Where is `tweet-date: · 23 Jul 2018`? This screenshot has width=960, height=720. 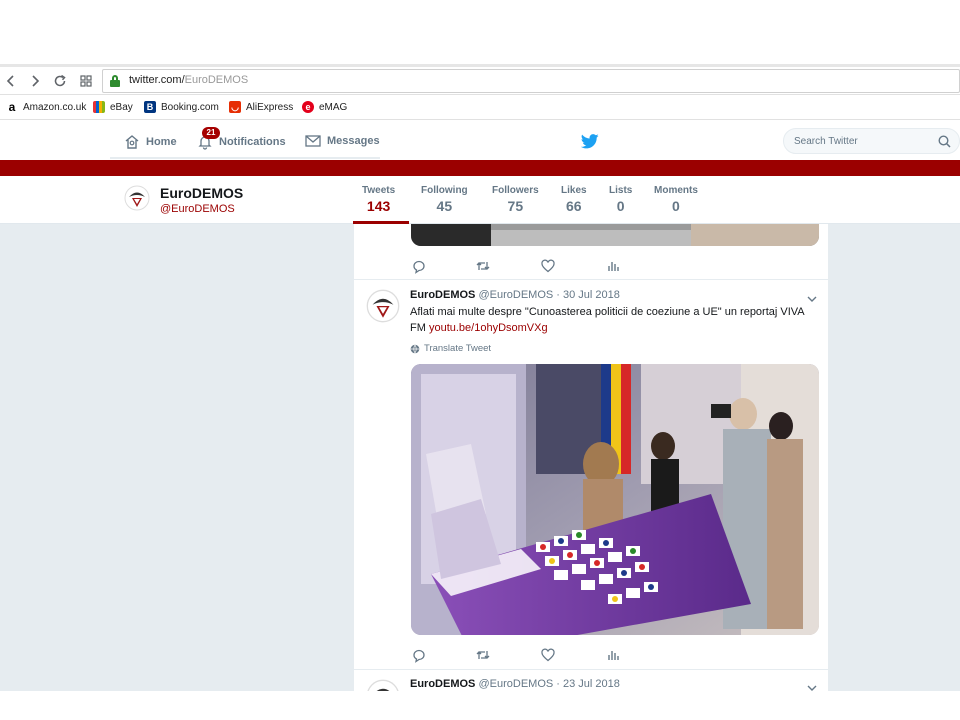 tweet-date: · 23 Jul 2018 is located at coordinates (588, 684).